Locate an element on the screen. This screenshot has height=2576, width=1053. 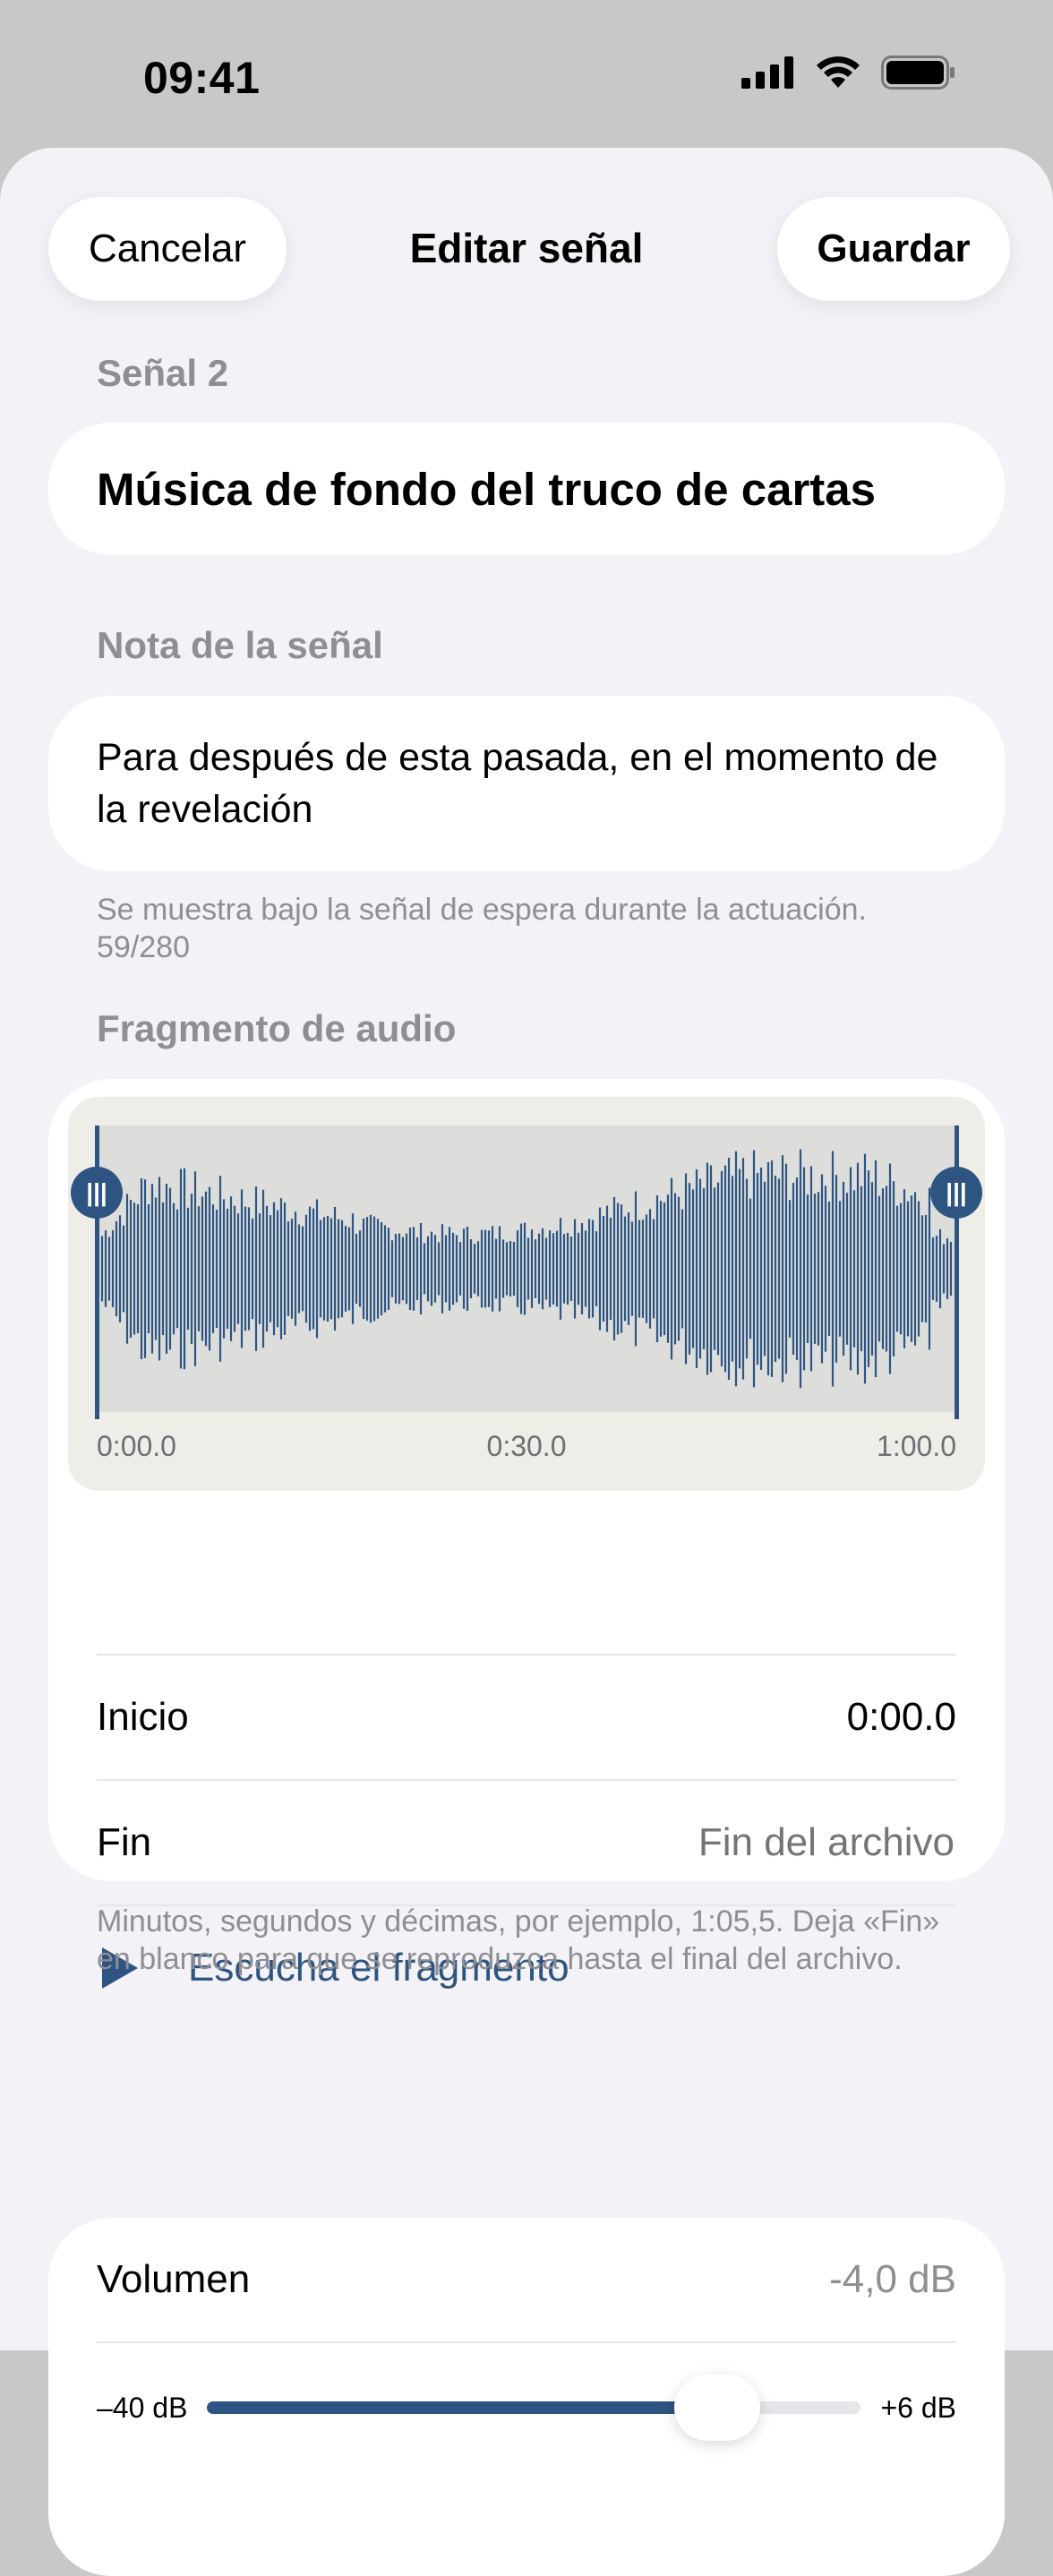
waveform-area is located at coordinates (526, 1268).